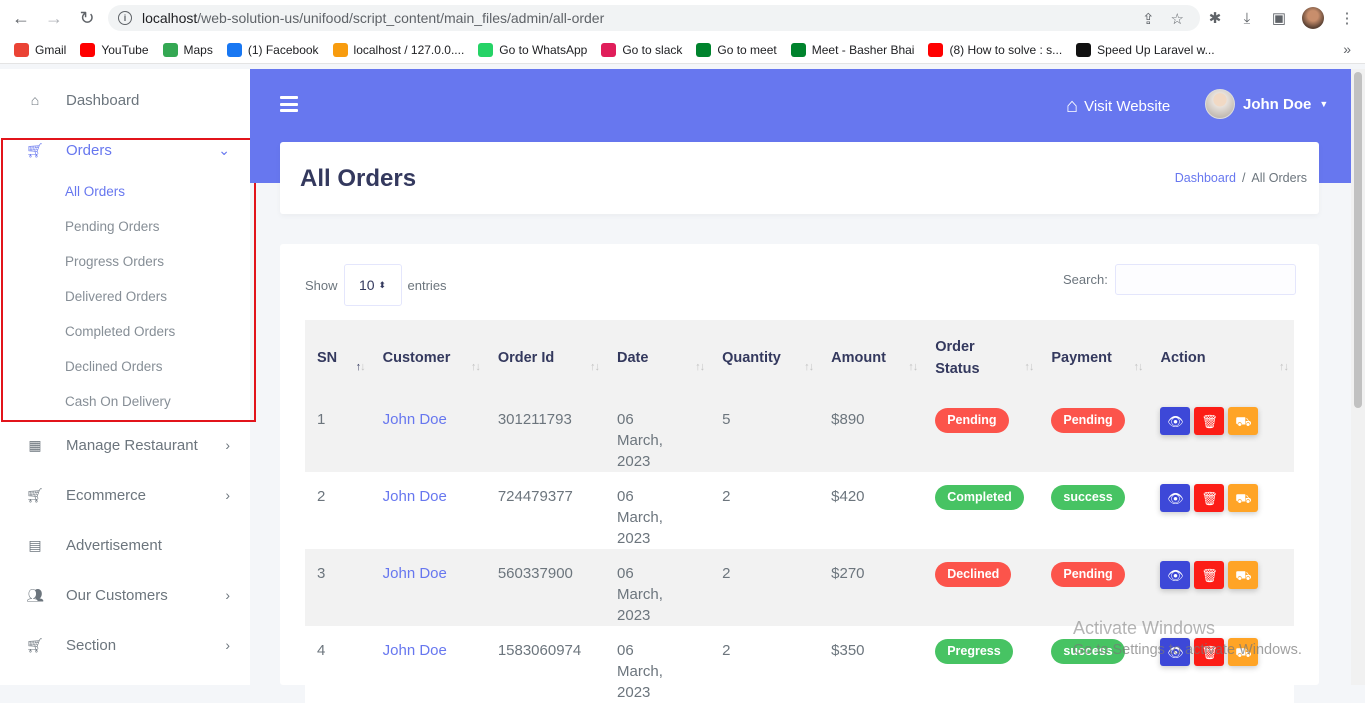  Describe the element at coordinates (114, 261) in the screenshot. I see `submenu-progress-orders: Progress Orders` at that location.